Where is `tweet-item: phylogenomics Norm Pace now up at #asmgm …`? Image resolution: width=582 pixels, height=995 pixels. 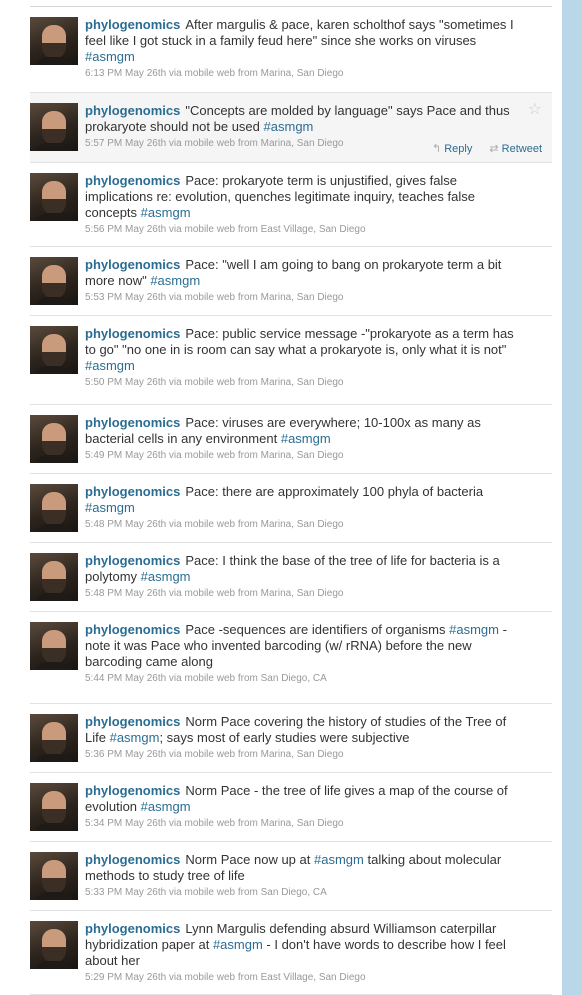
tweet-item: phylogenomics Norm Pace now up at #asmgm … is located at coordinates (291, 876).